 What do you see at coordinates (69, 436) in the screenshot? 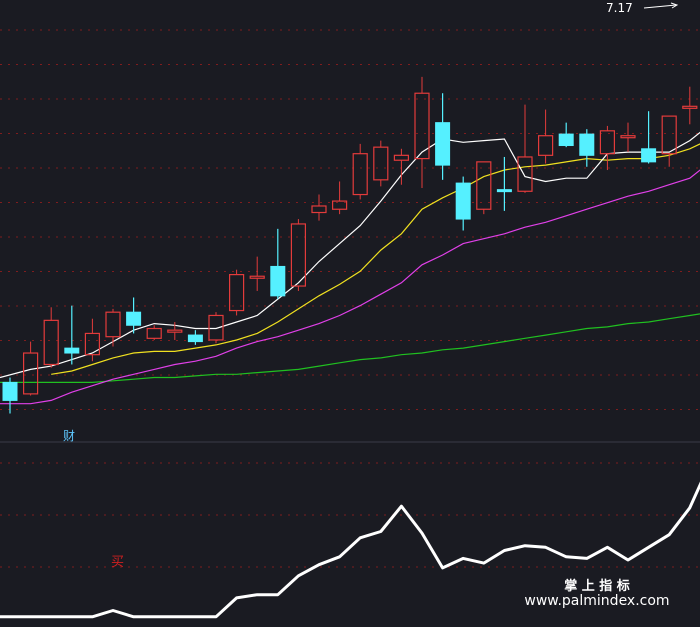
I see `finance-marker: 财` at bounding box center [69, 436].